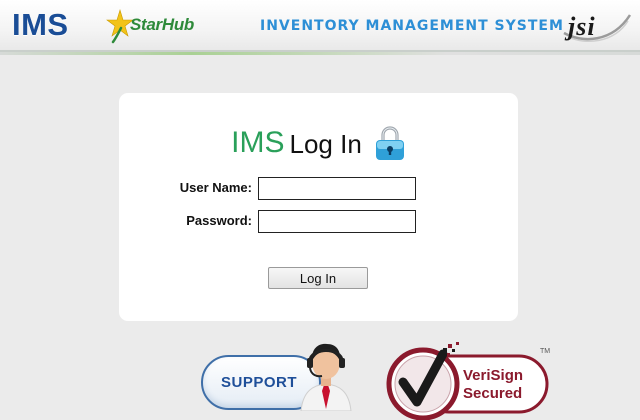 This screenshot has width=640, height=420. What do you see at coordinates (582, 26) in the screenshot?
I see `jsi-logo: jsi` at bounding box center [582, 26].